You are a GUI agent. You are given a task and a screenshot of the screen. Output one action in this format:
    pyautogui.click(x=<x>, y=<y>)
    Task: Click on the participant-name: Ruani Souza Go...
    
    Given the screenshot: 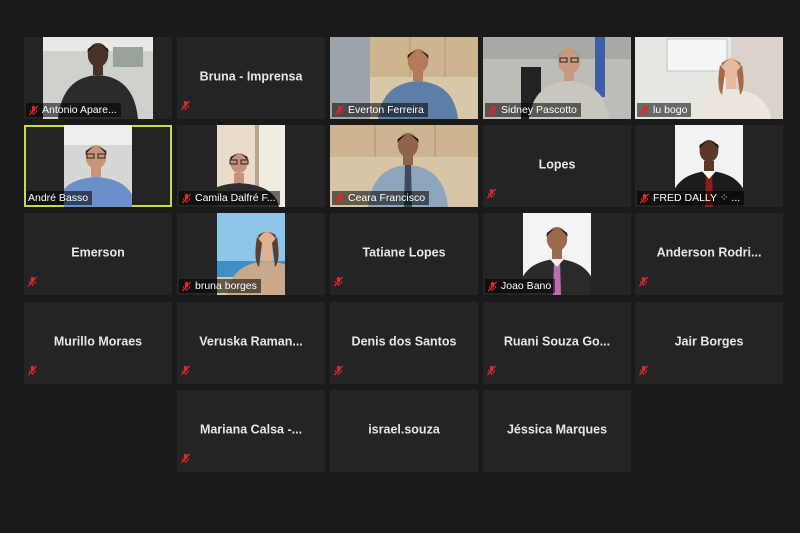 What is the action you would take?
    pyautogui.click(x=557, y=341)
    